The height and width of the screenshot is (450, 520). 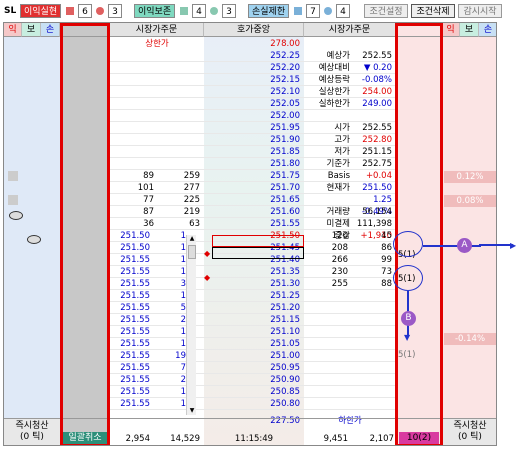 What do you see at coordinates (85, 11) in the screenshot?
I see `profit-tick-input: 6` at bounding box center [85, 11].